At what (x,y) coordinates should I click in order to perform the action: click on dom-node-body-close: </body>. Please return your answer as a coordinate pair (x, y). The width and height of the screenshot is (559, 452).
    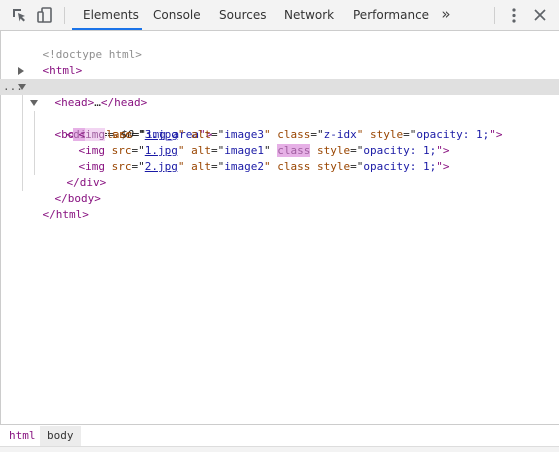
    Looking at the image, I should click on (279, 190).